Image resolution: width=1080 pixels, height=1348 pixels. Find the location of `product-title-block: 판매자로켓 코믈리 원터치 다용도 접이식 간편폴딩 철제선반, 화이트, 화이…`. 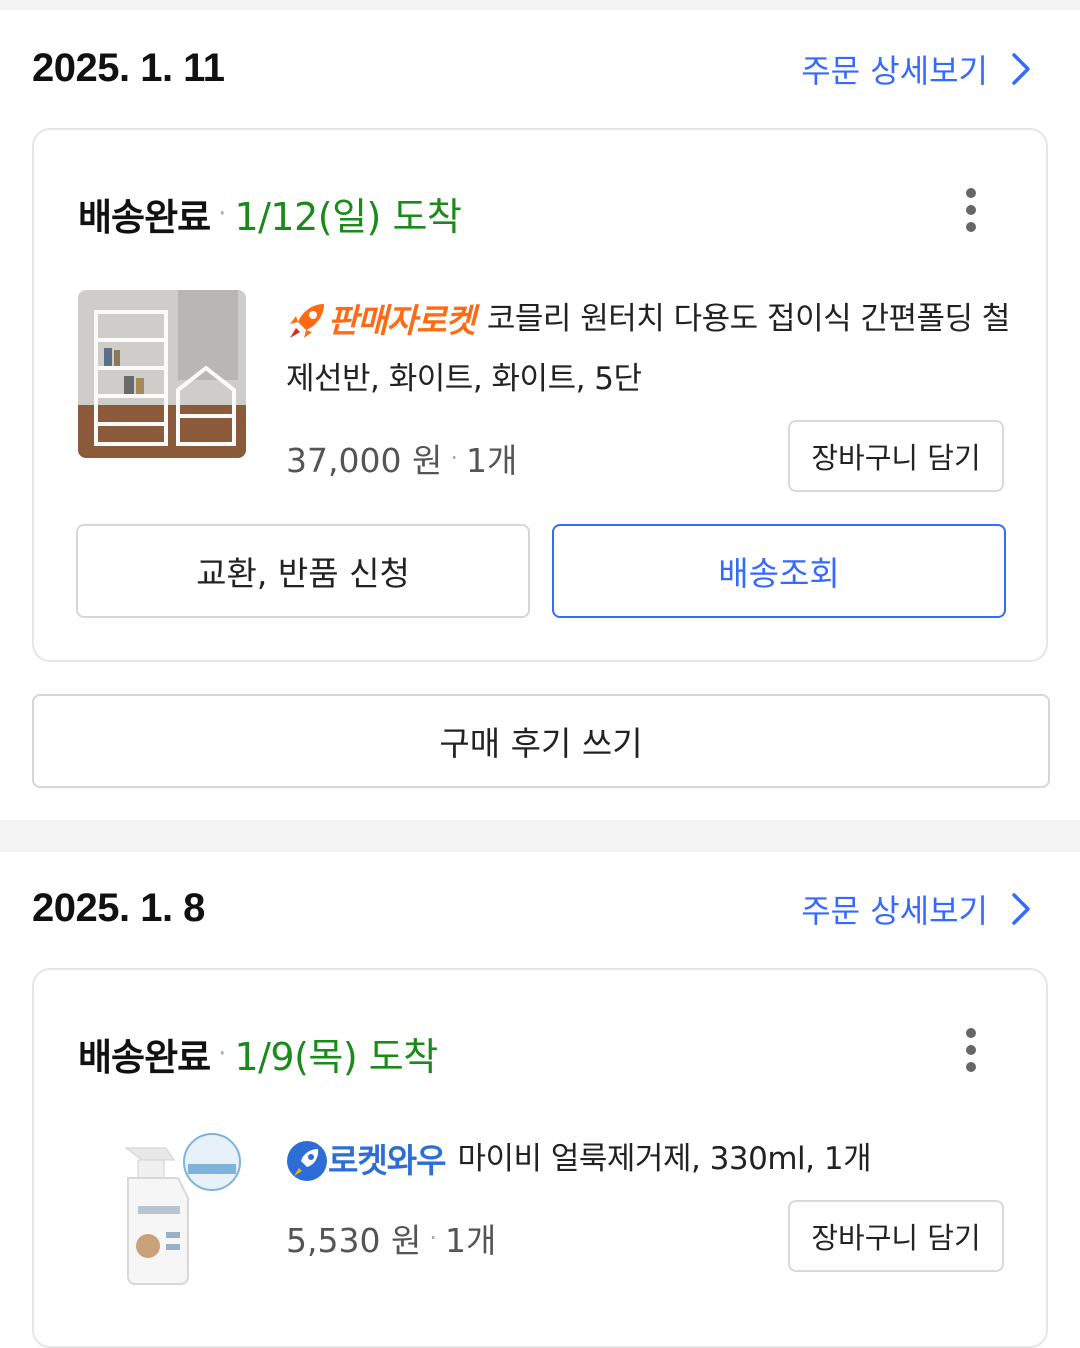

product-title-block: 판매자로켓 코믈리 원터치 다용도 접이식 간편폴딩 철제선반, 화이트, 화이… is located at coordinates (651, 349).